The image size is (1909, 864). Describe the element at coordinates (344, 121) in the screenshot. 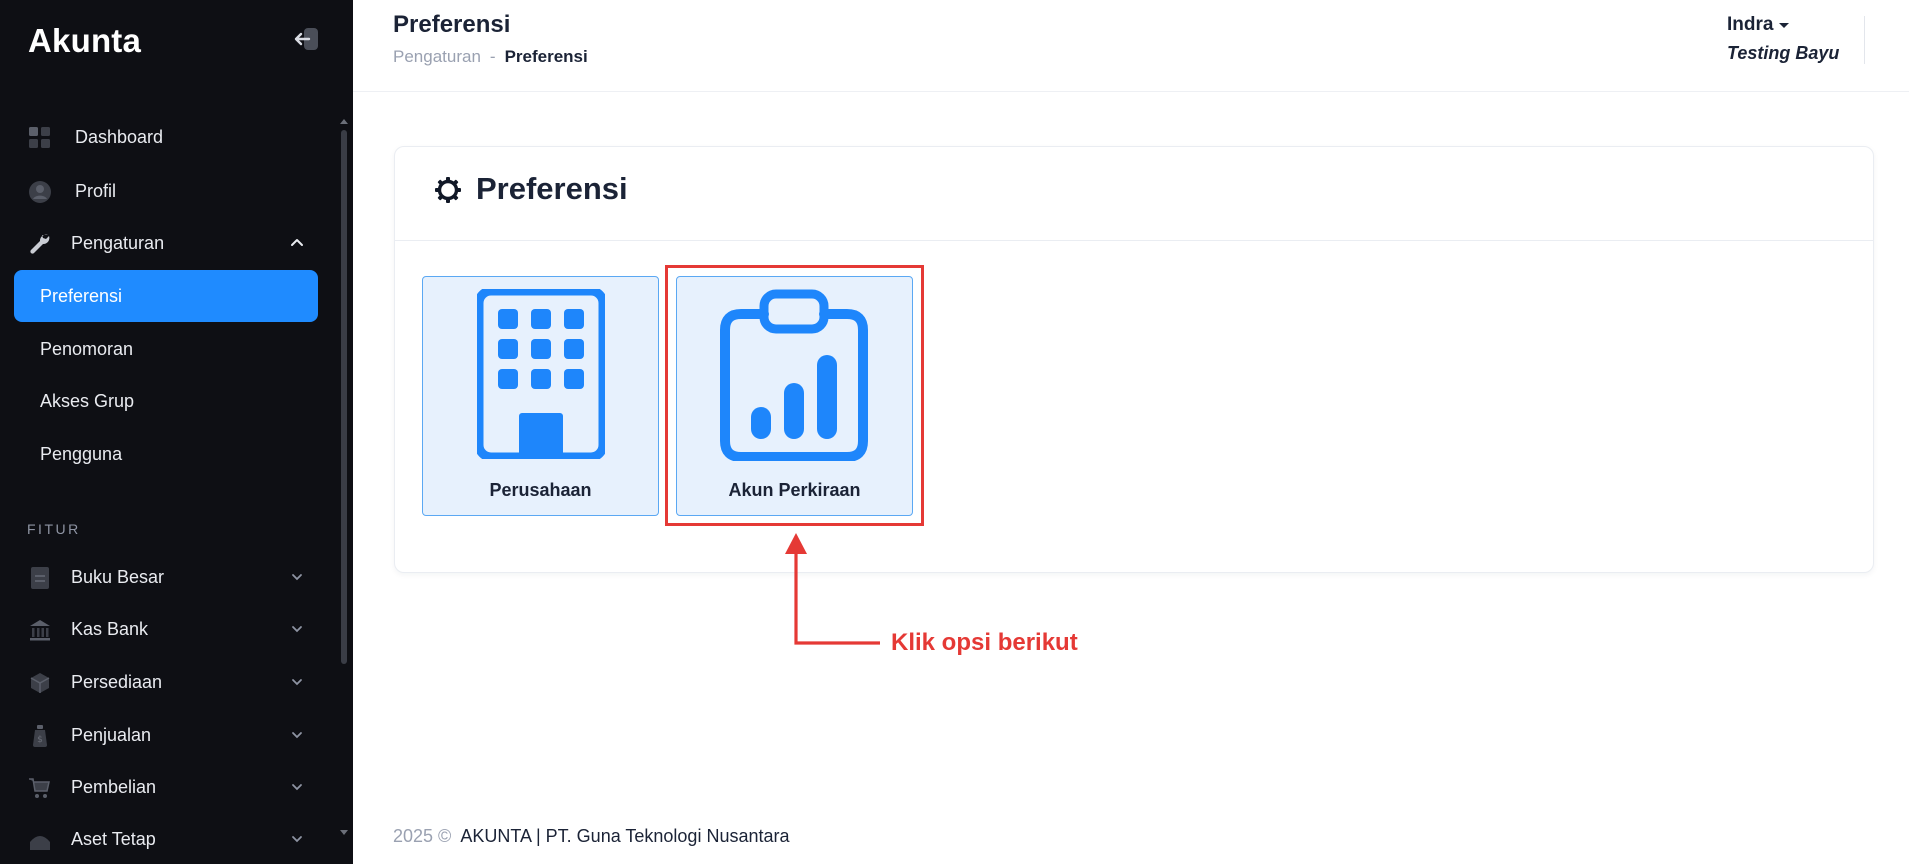

I see `scroll-up-arrow` at that location.